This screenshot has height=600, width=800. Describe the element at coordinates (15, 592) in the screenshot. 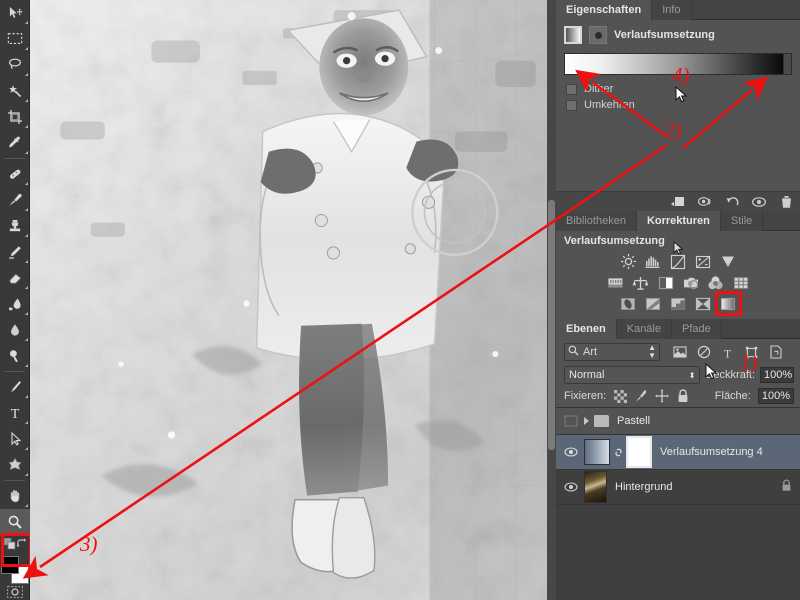

I see `quick-mask-toggle` at that location.